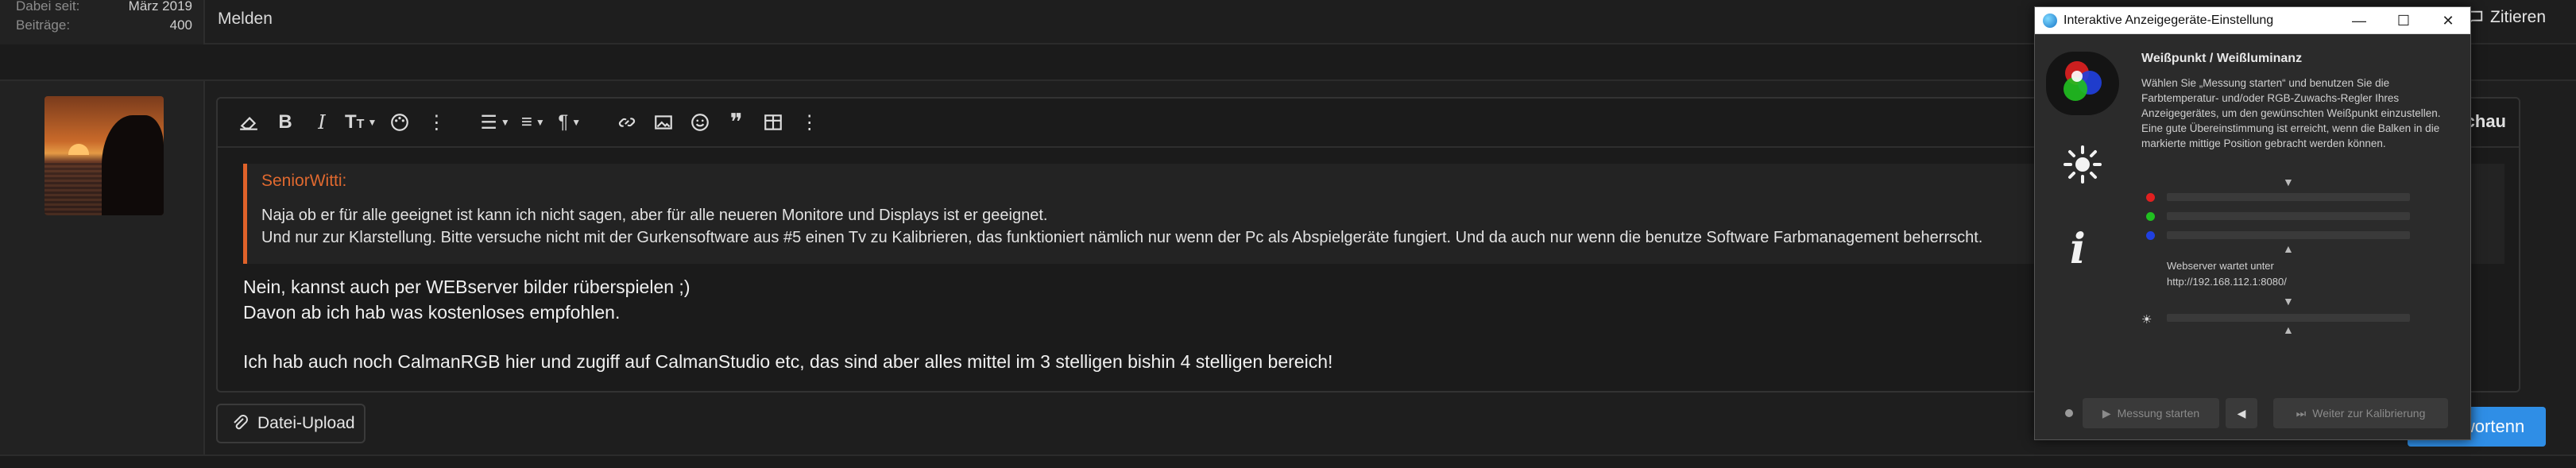 The height and width of the screenshot is (468, 2576). What do you see at coordinates (2106, 413) in the screenshot?
I see `play-icon: ▶` at bounding box center [2106, 413].